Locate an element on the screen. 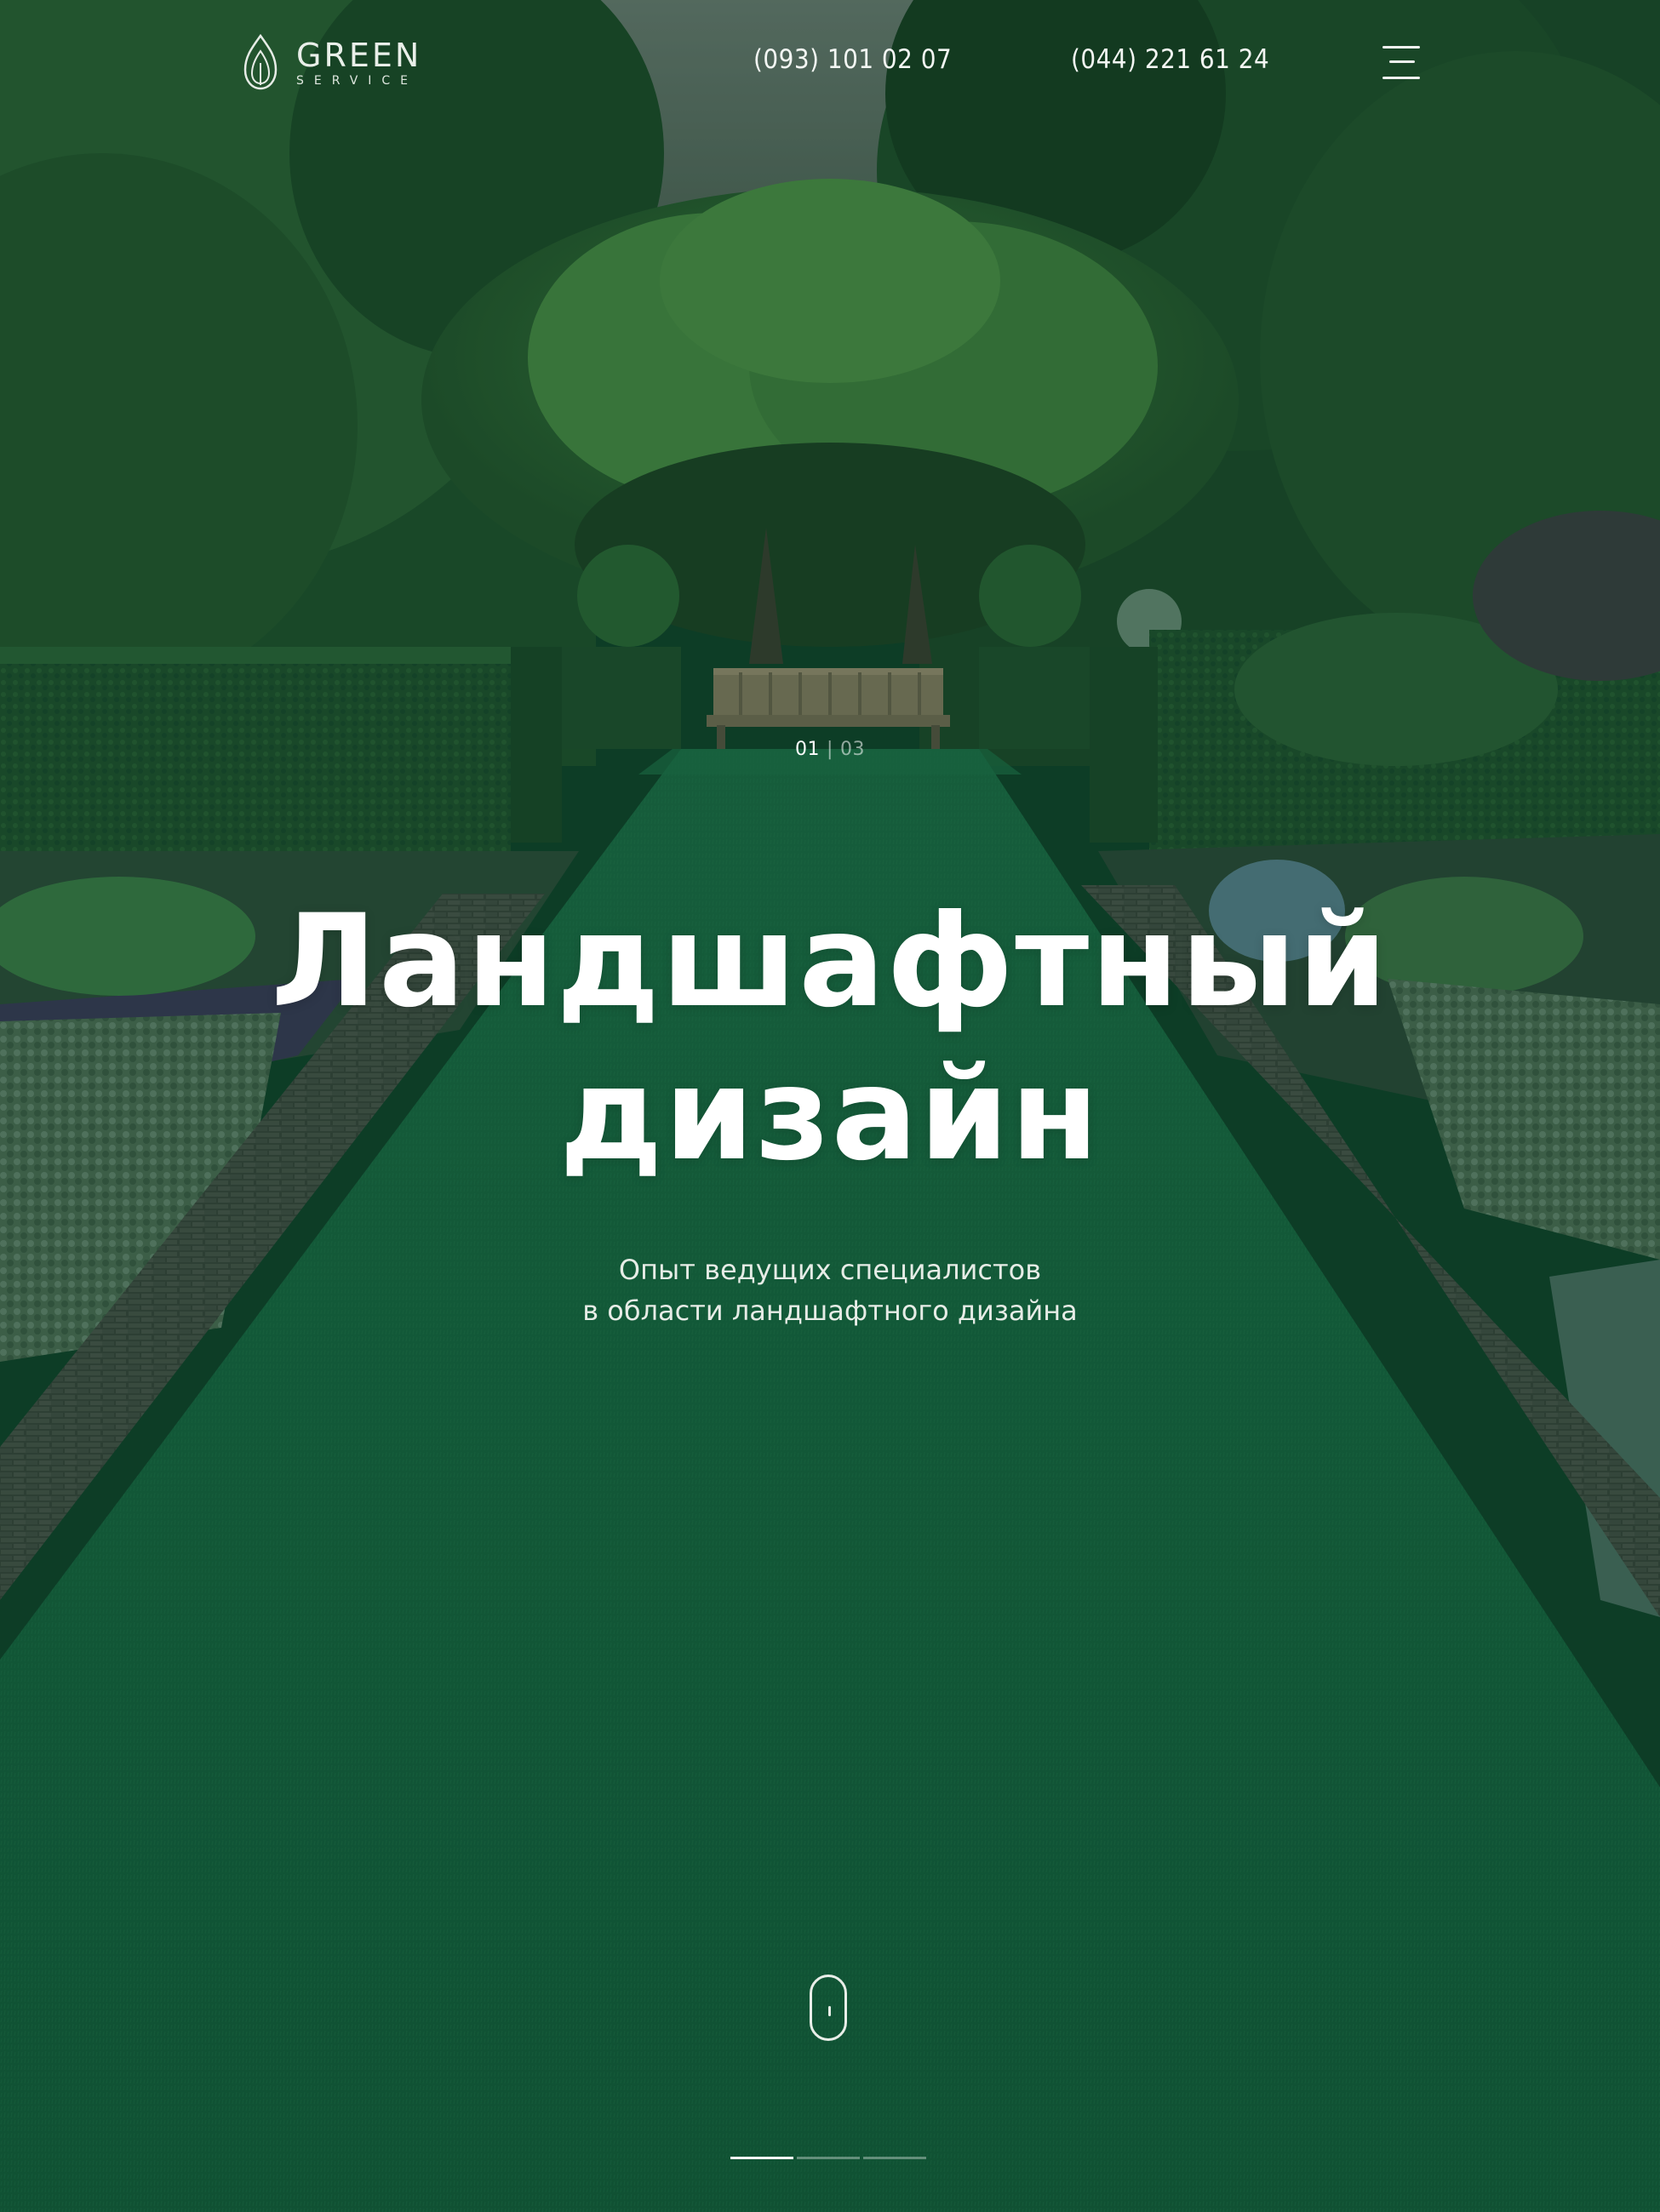  mouse-scroll-icon is located at coordinates (828, 2008).